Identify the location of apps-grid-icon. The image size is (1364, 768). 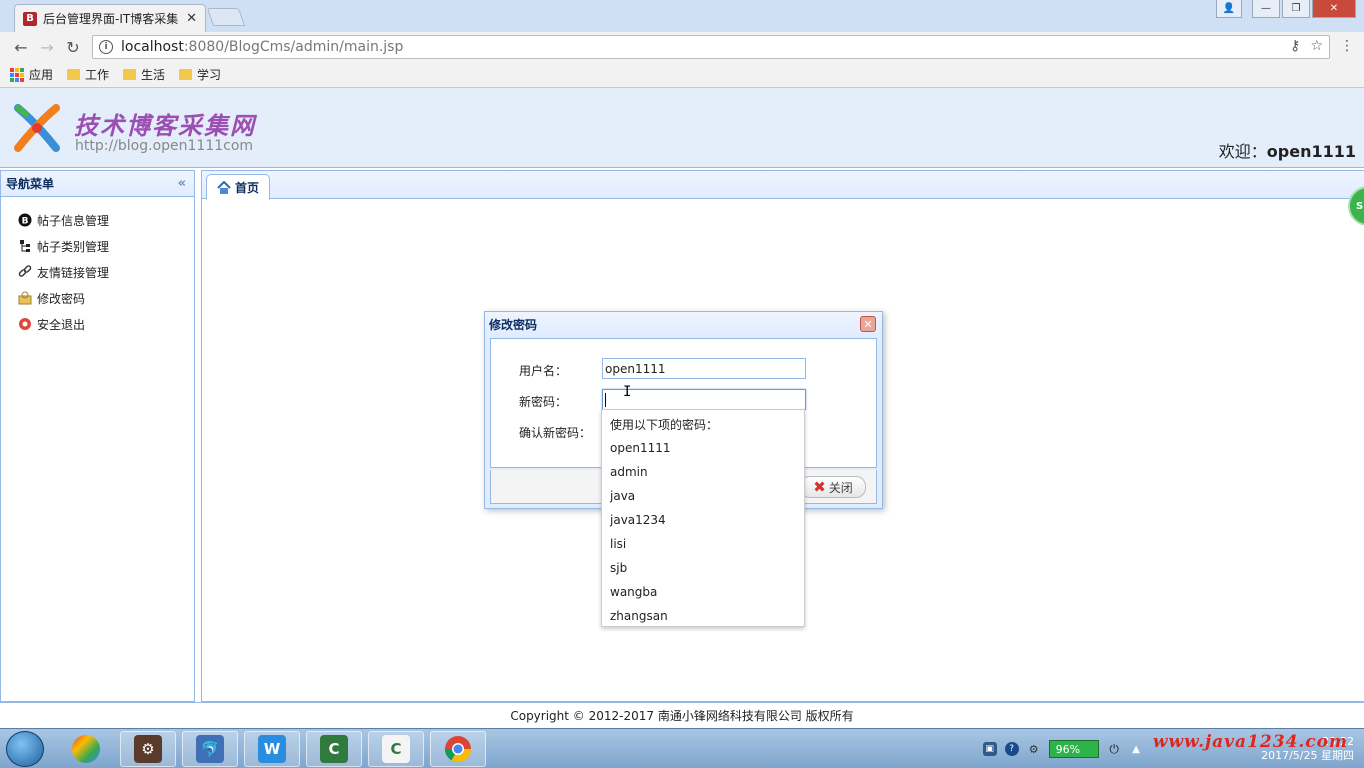
(17, 74).